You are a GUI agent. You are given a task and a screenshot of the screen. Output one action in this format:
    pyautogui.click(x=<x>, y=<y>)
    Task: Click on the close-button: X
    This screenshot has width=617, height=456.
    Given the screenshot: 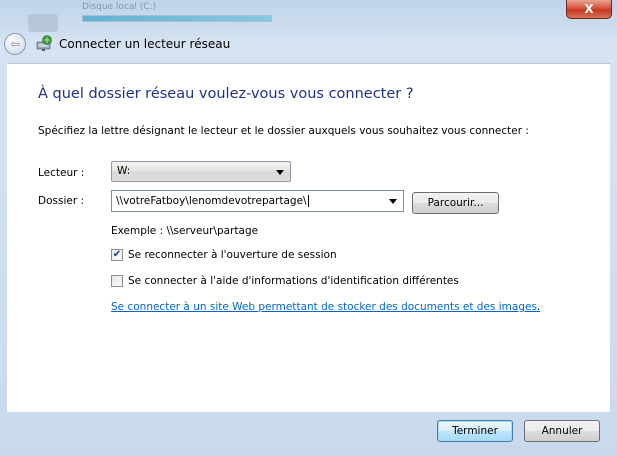 What is the action you would take?
    pyautogui.click(x=589, y=9)
    